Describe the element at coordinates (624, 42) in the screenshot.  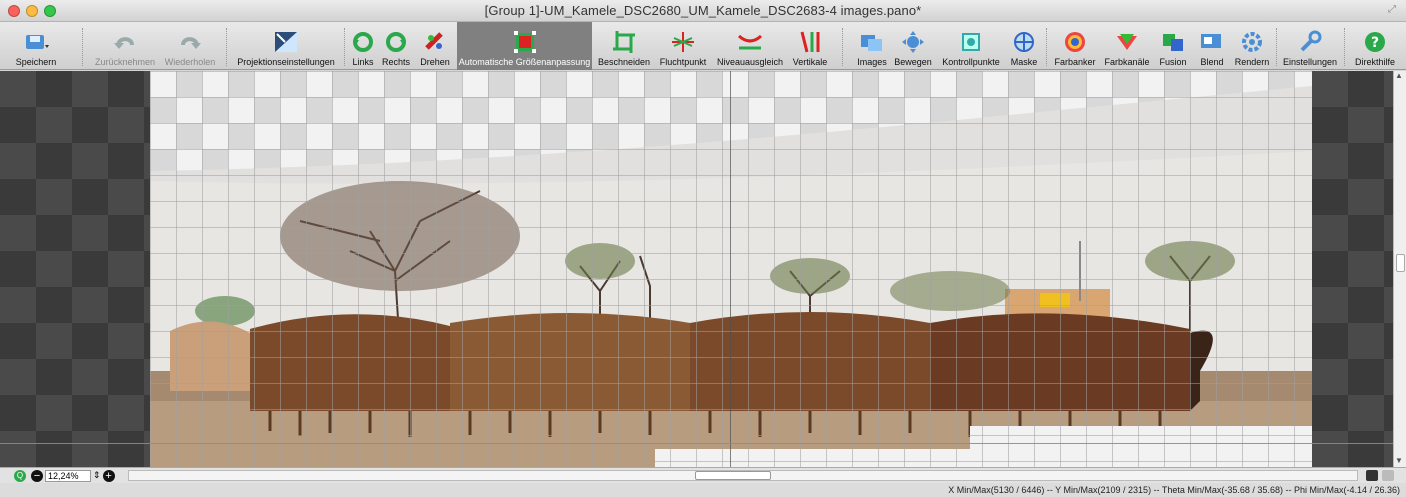
I see `crop-icon` at that location.